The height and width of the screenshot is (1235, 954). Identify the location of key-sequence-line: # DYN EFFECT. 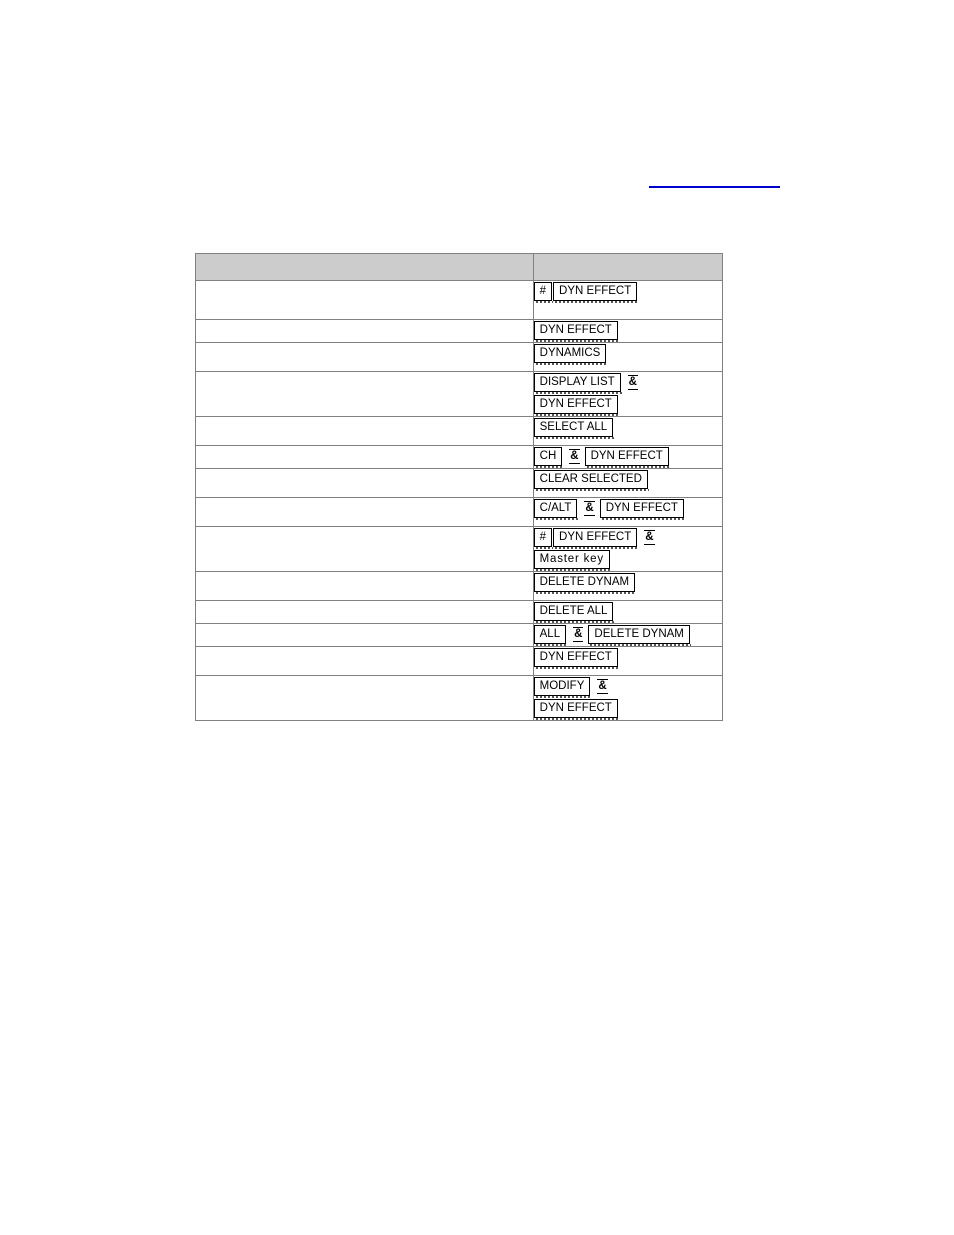
(627, 292).